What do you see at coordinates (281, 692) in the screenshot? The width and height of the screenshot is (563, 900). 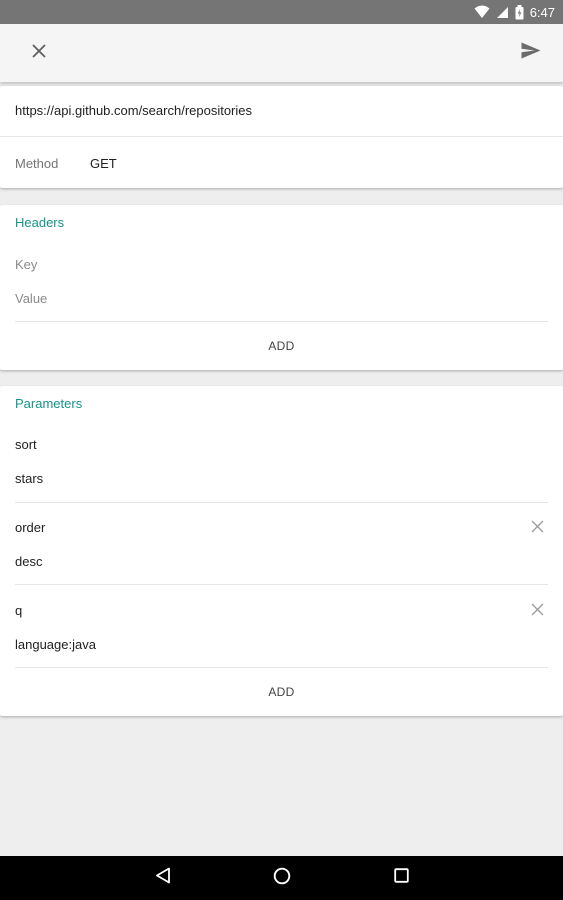 I see `add-parameter-button: ADD` at bounding box center [281, 692].